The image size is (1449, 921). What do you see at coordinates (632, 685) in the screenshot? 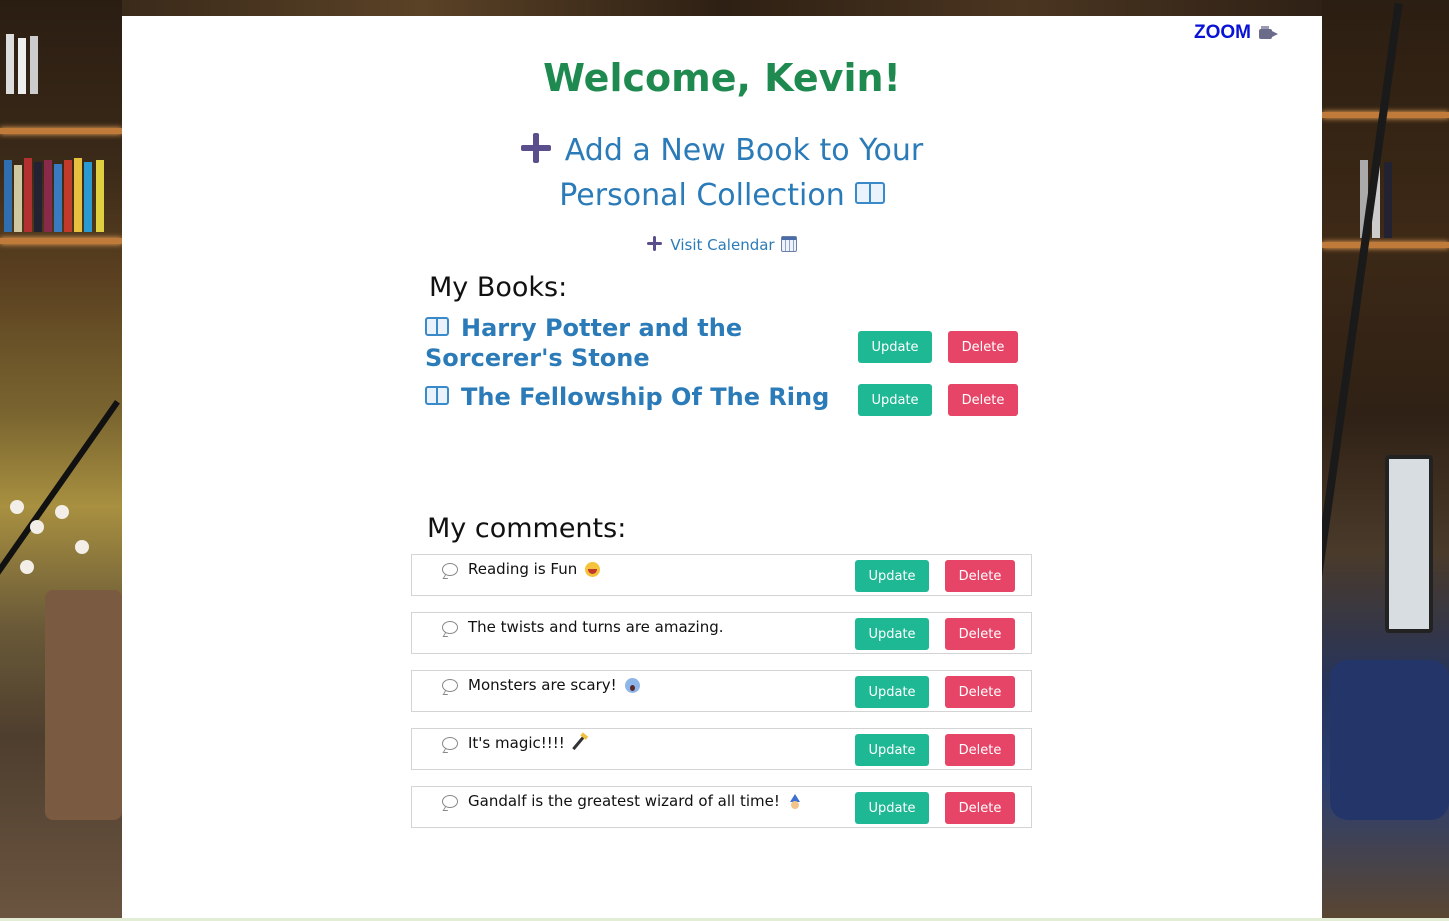
I see `screaming-face-icon` at bounding box center [632, 685].